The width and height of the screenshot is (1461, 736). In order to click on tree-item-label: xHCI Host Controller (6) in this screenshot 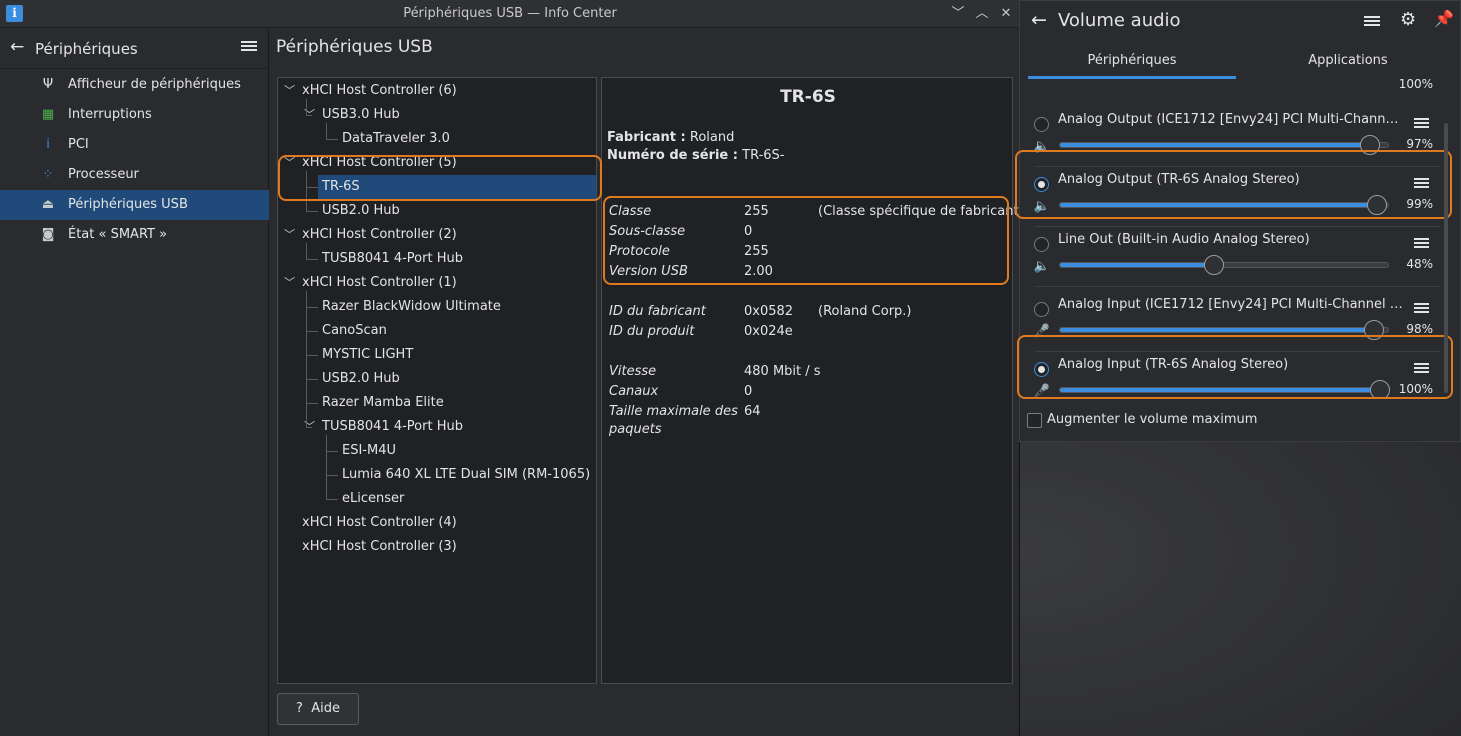, I will do `click(379, 90)`.